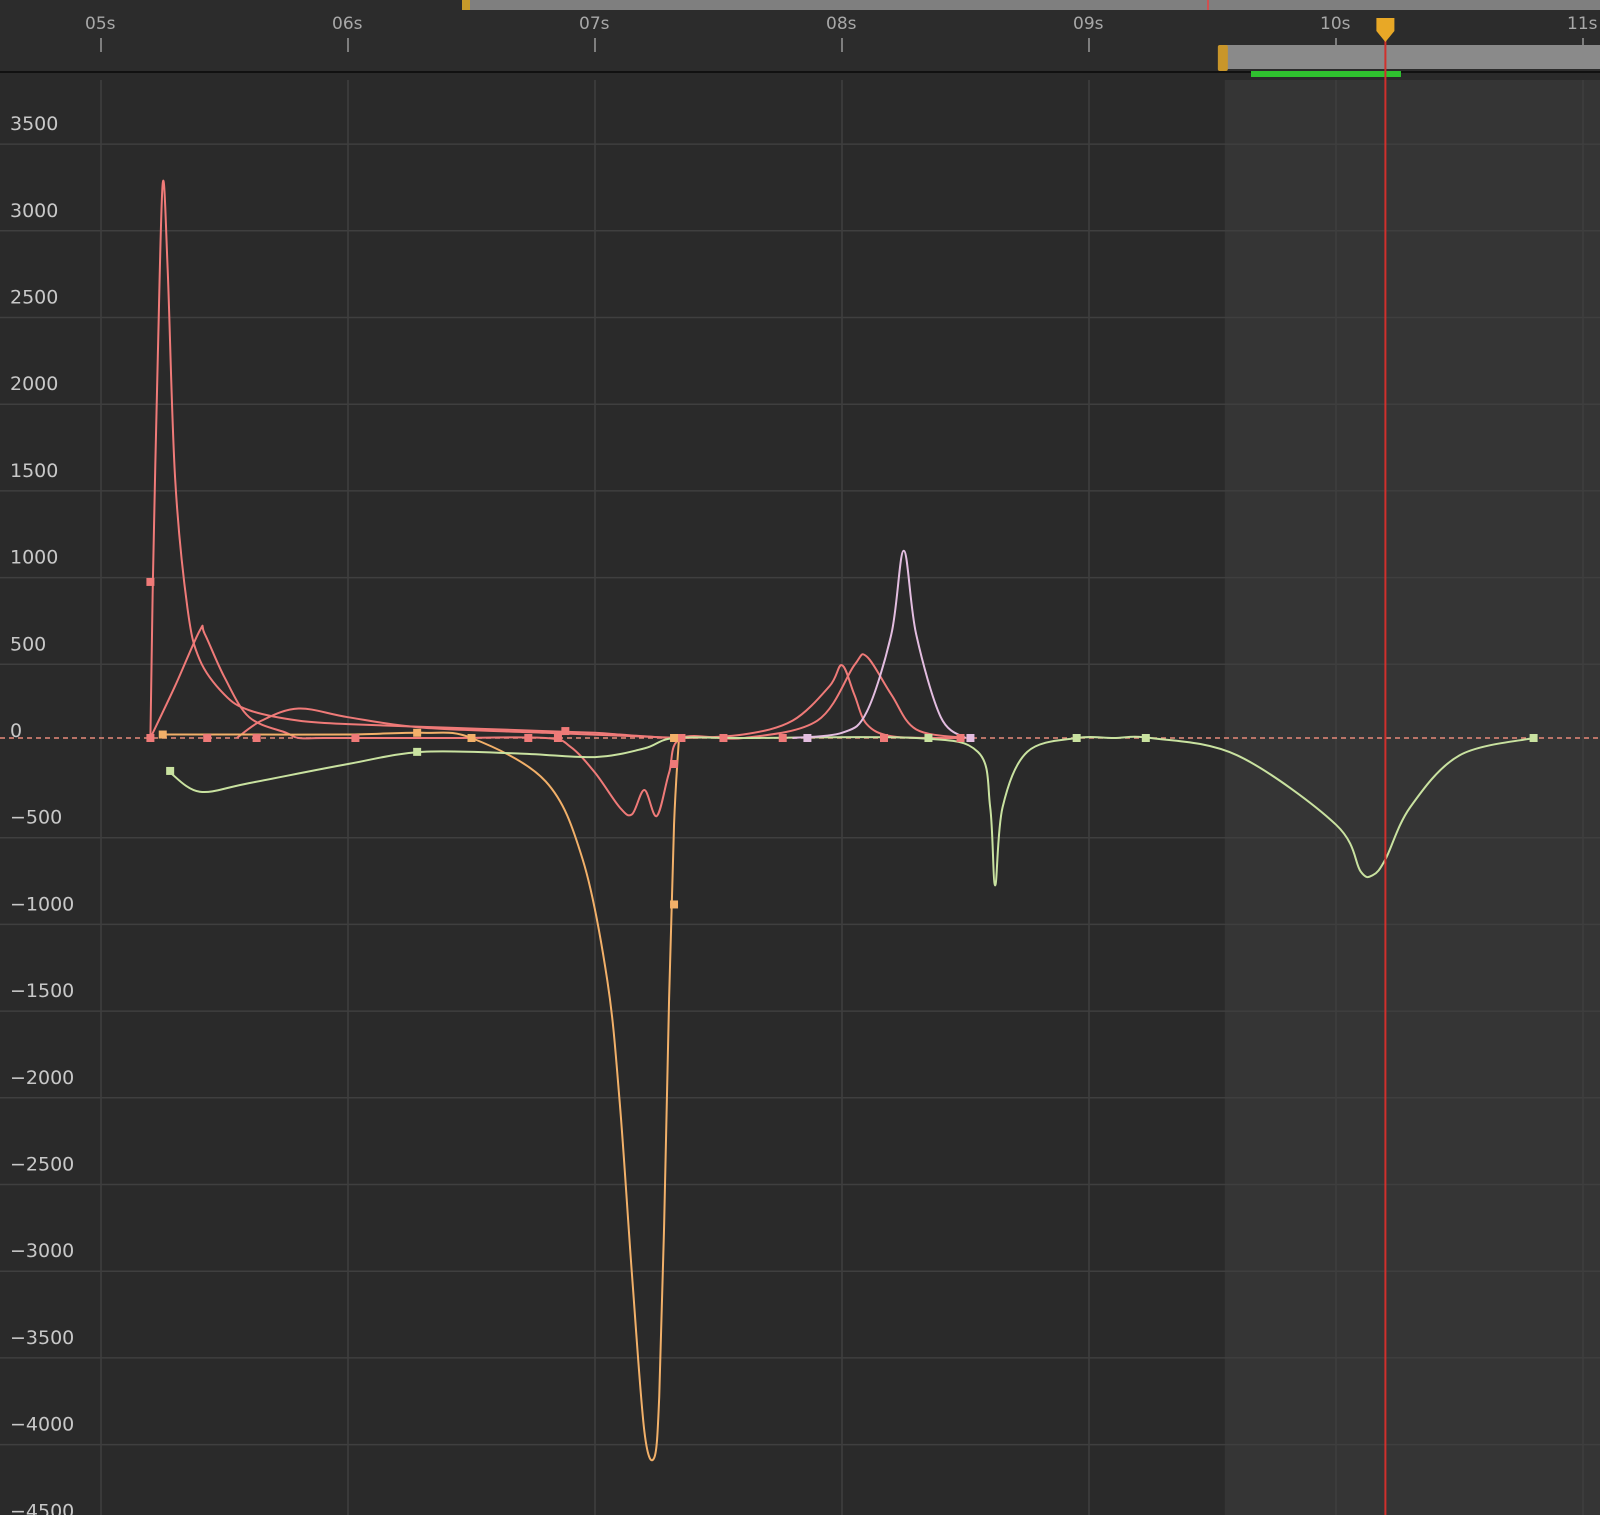  What do you see at coordinates (42, 1507) in the screenshot?
I see `value-axis-label: −4500` at bounding box center [42, 1507].